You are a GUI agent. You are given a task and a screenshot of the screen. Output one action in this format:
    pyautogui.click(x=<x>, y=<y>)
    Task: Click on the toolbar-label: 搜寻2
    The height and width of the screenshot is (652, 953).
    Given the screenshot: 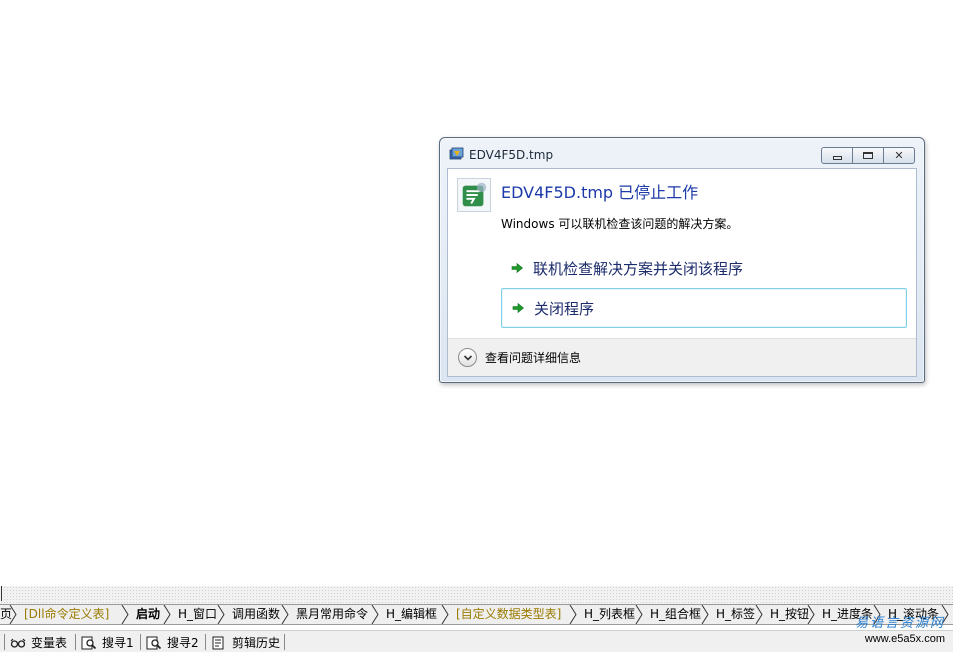 What is the action you would take?
    pyautogui.click(x=183, y=643)
    